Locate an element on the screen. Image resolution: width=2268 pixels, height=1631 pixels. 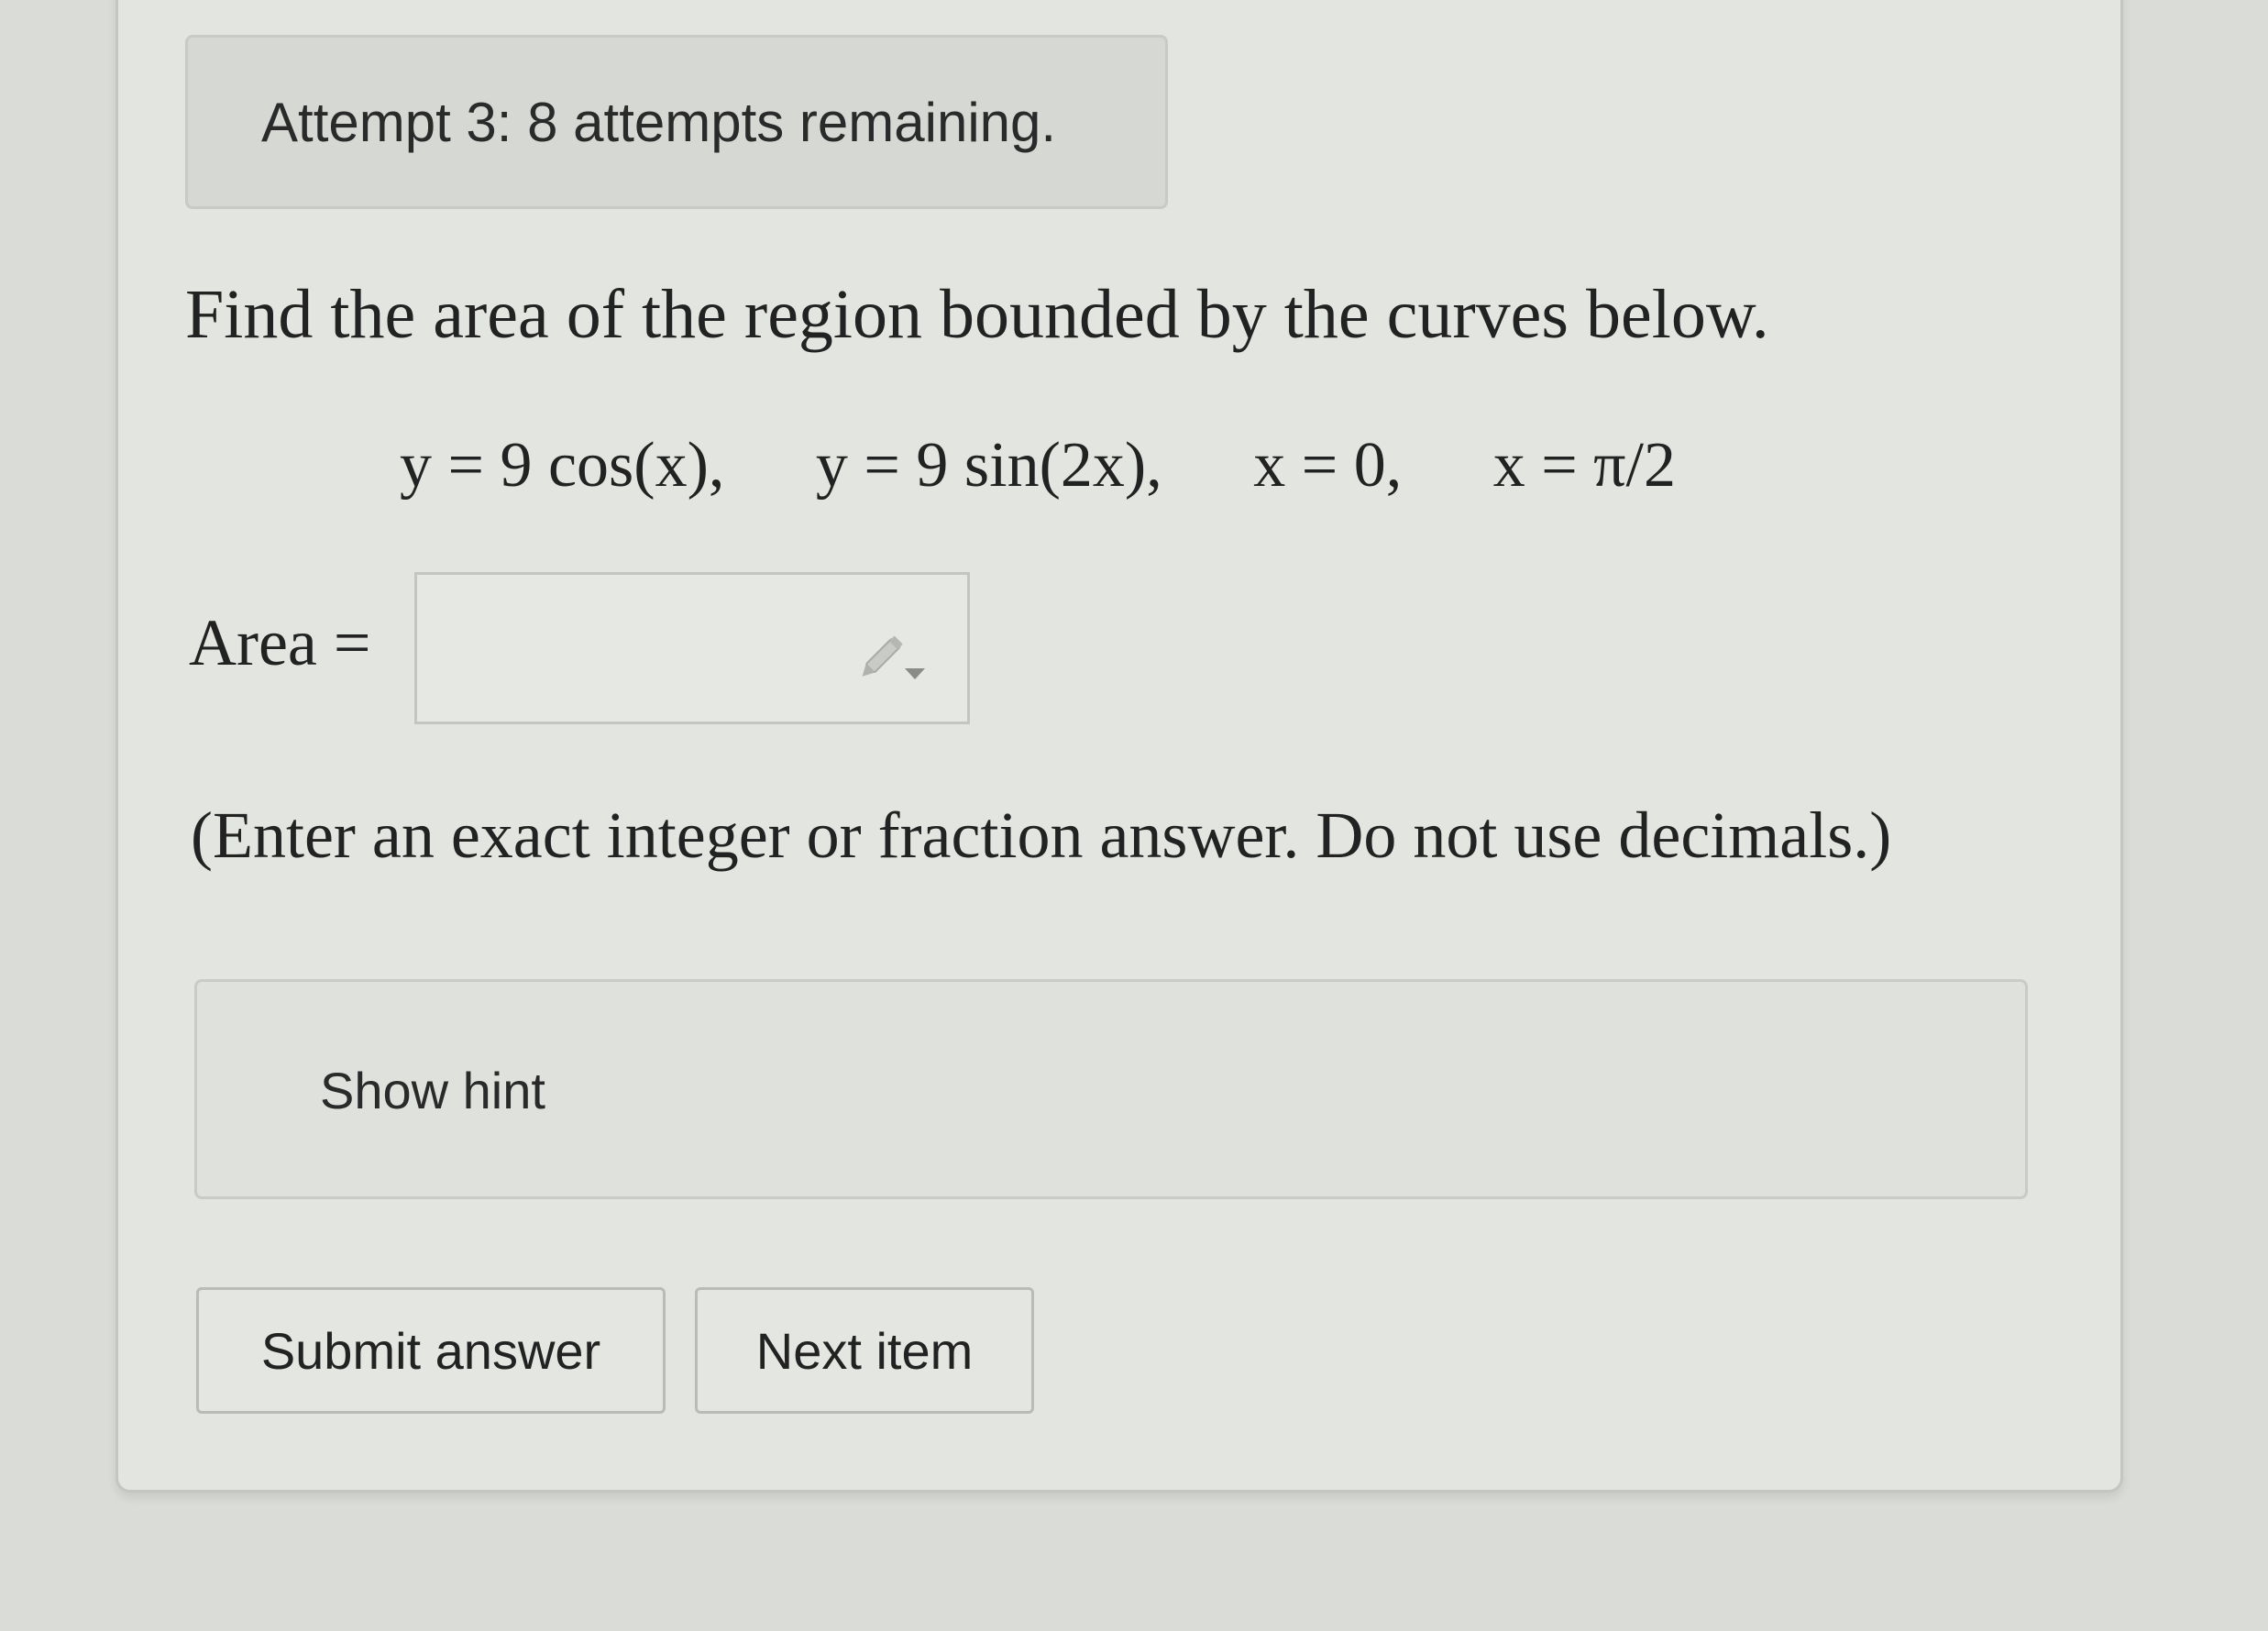
submit-answer-button: Submit answer is located at coordinates (431, 1351).